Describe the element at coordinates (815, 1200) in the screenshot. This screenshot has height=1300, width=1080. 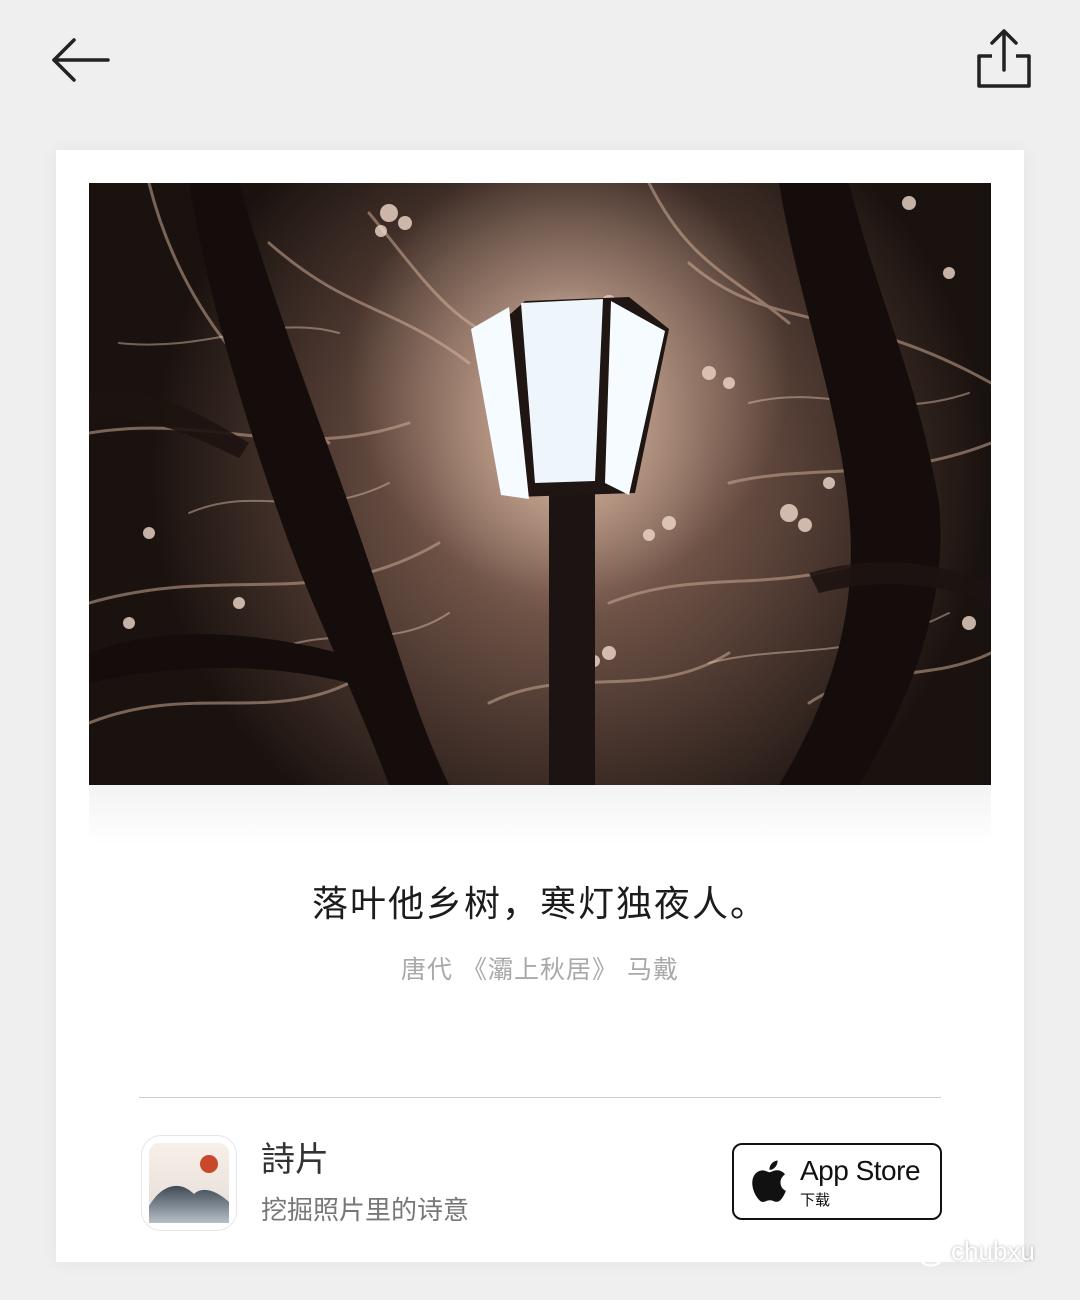
I see `app-store-subtitle: 下载` at that location.